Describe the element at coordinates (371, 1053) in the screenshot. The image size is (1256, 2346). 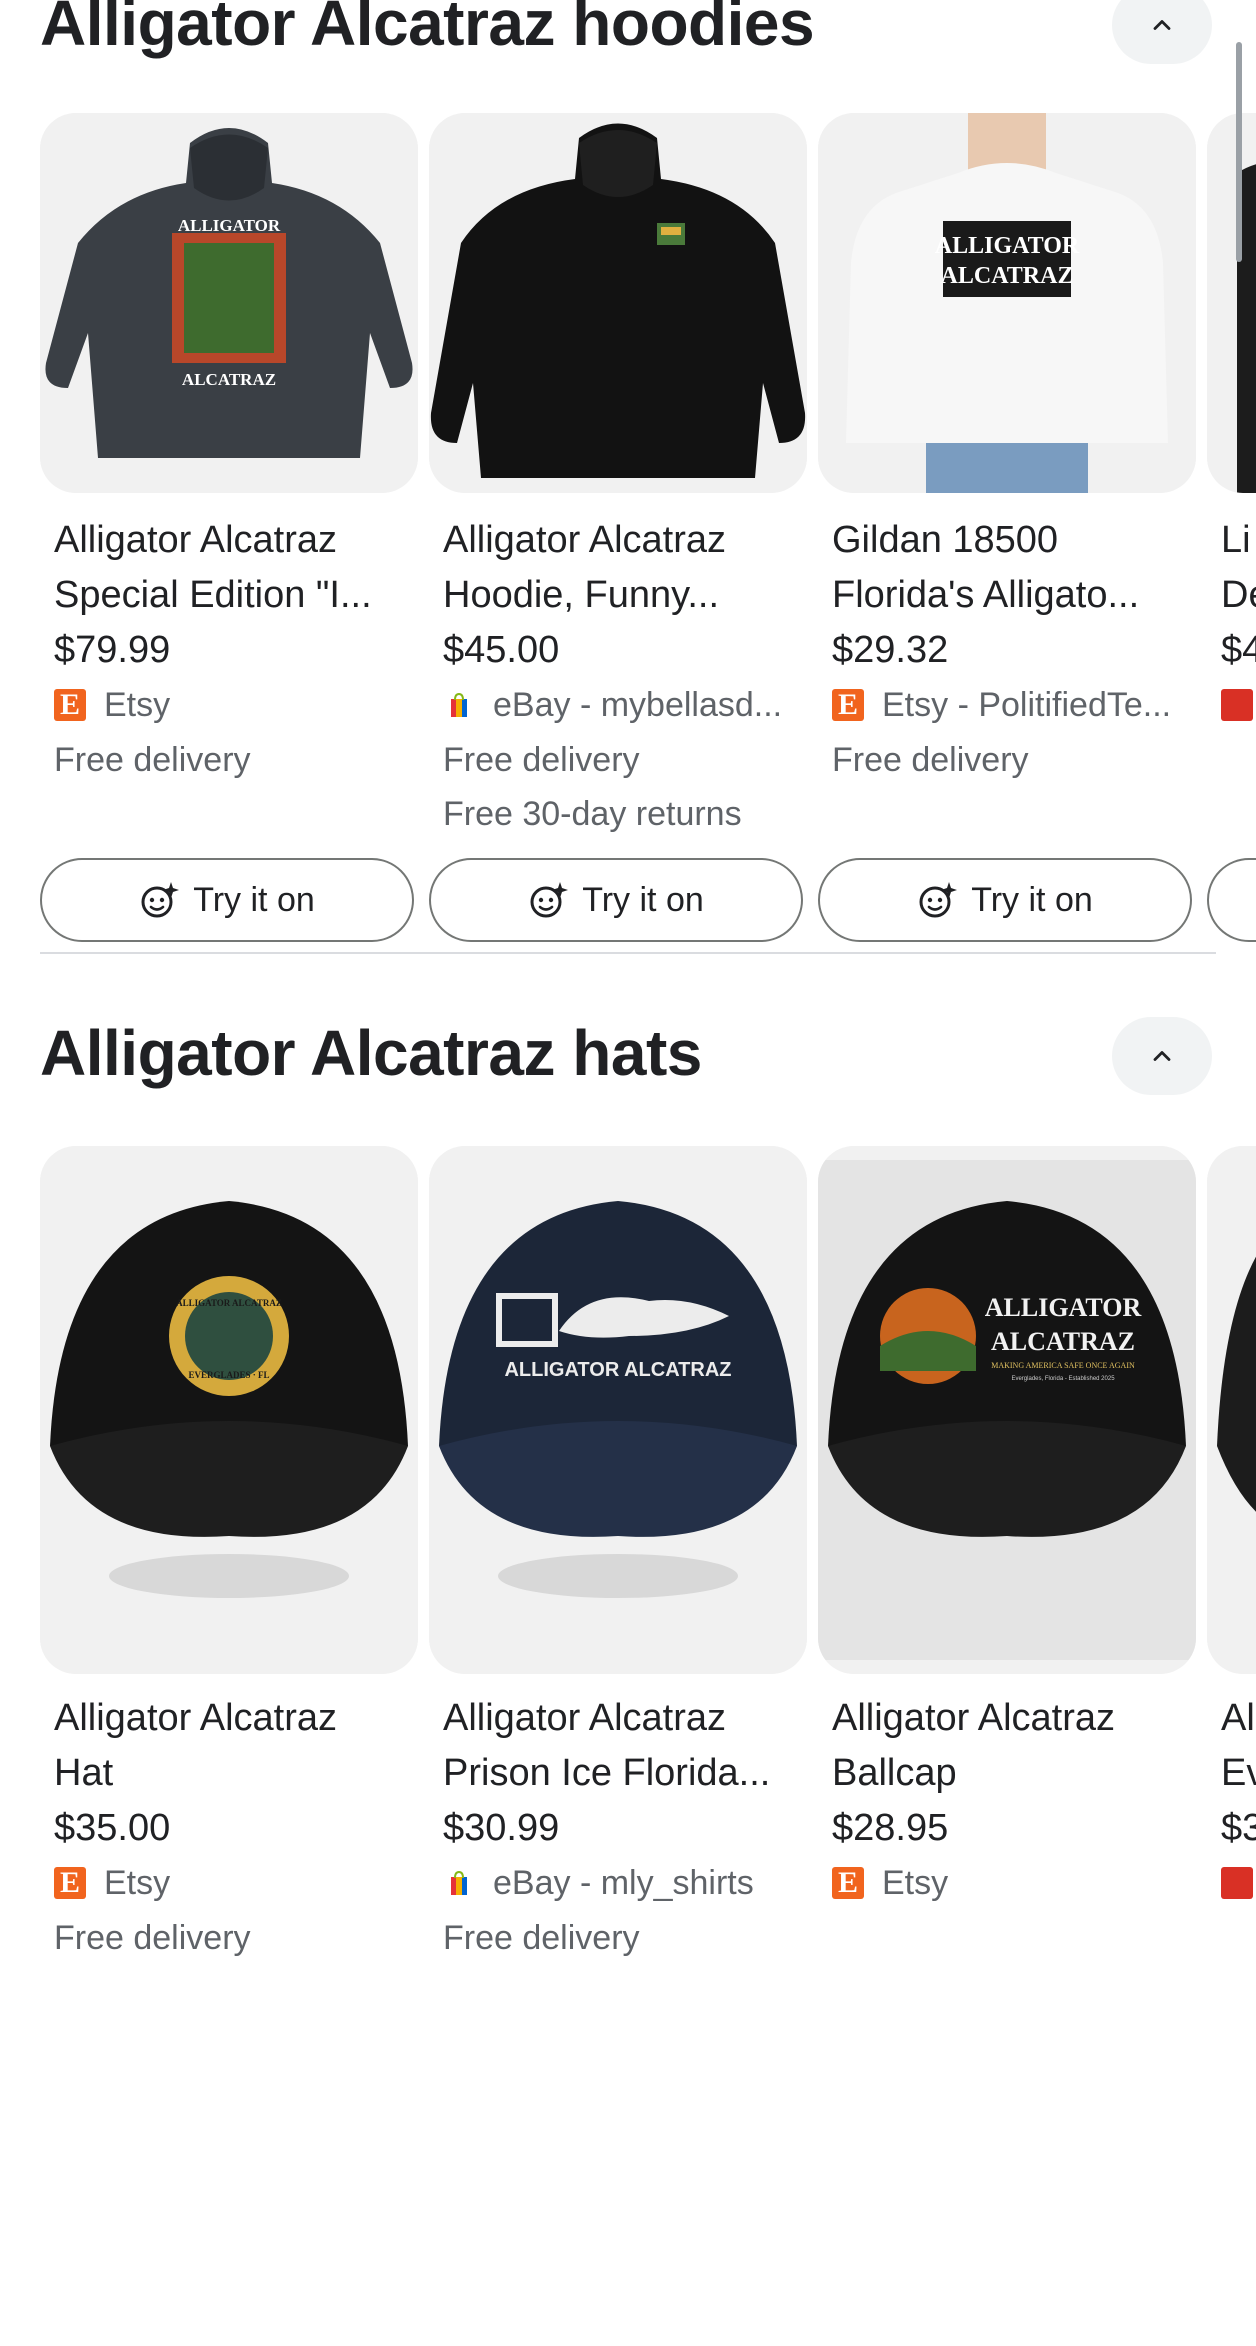
I see `section-title: Alligator Alcatraz hats` at that location.